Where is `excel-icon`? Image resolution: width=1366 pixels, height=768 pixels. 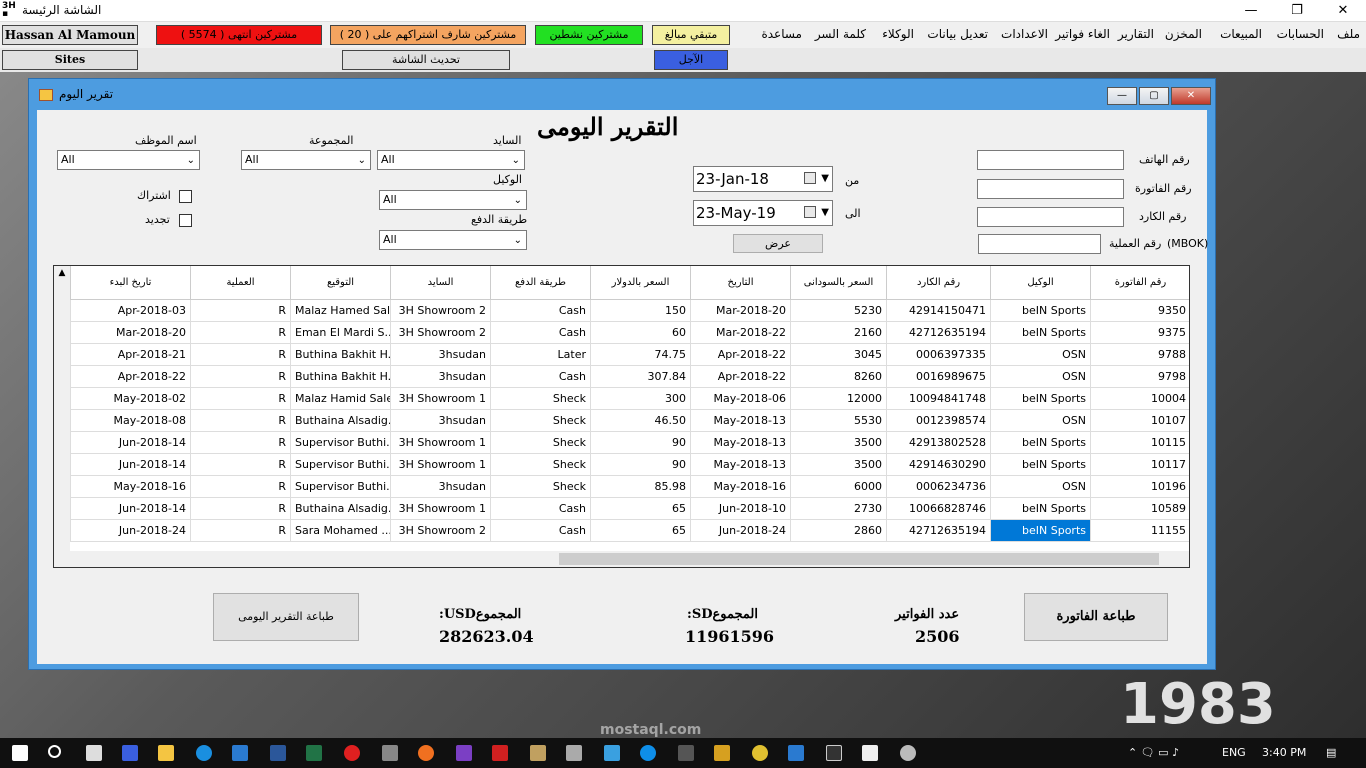 excel-icon is located at coordinates (314, 753).